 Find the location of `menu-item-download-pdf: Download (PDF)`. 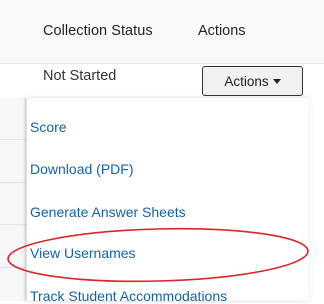

menu-item-download-pdf: Download (PDF) is located at coordinates (81, 169).